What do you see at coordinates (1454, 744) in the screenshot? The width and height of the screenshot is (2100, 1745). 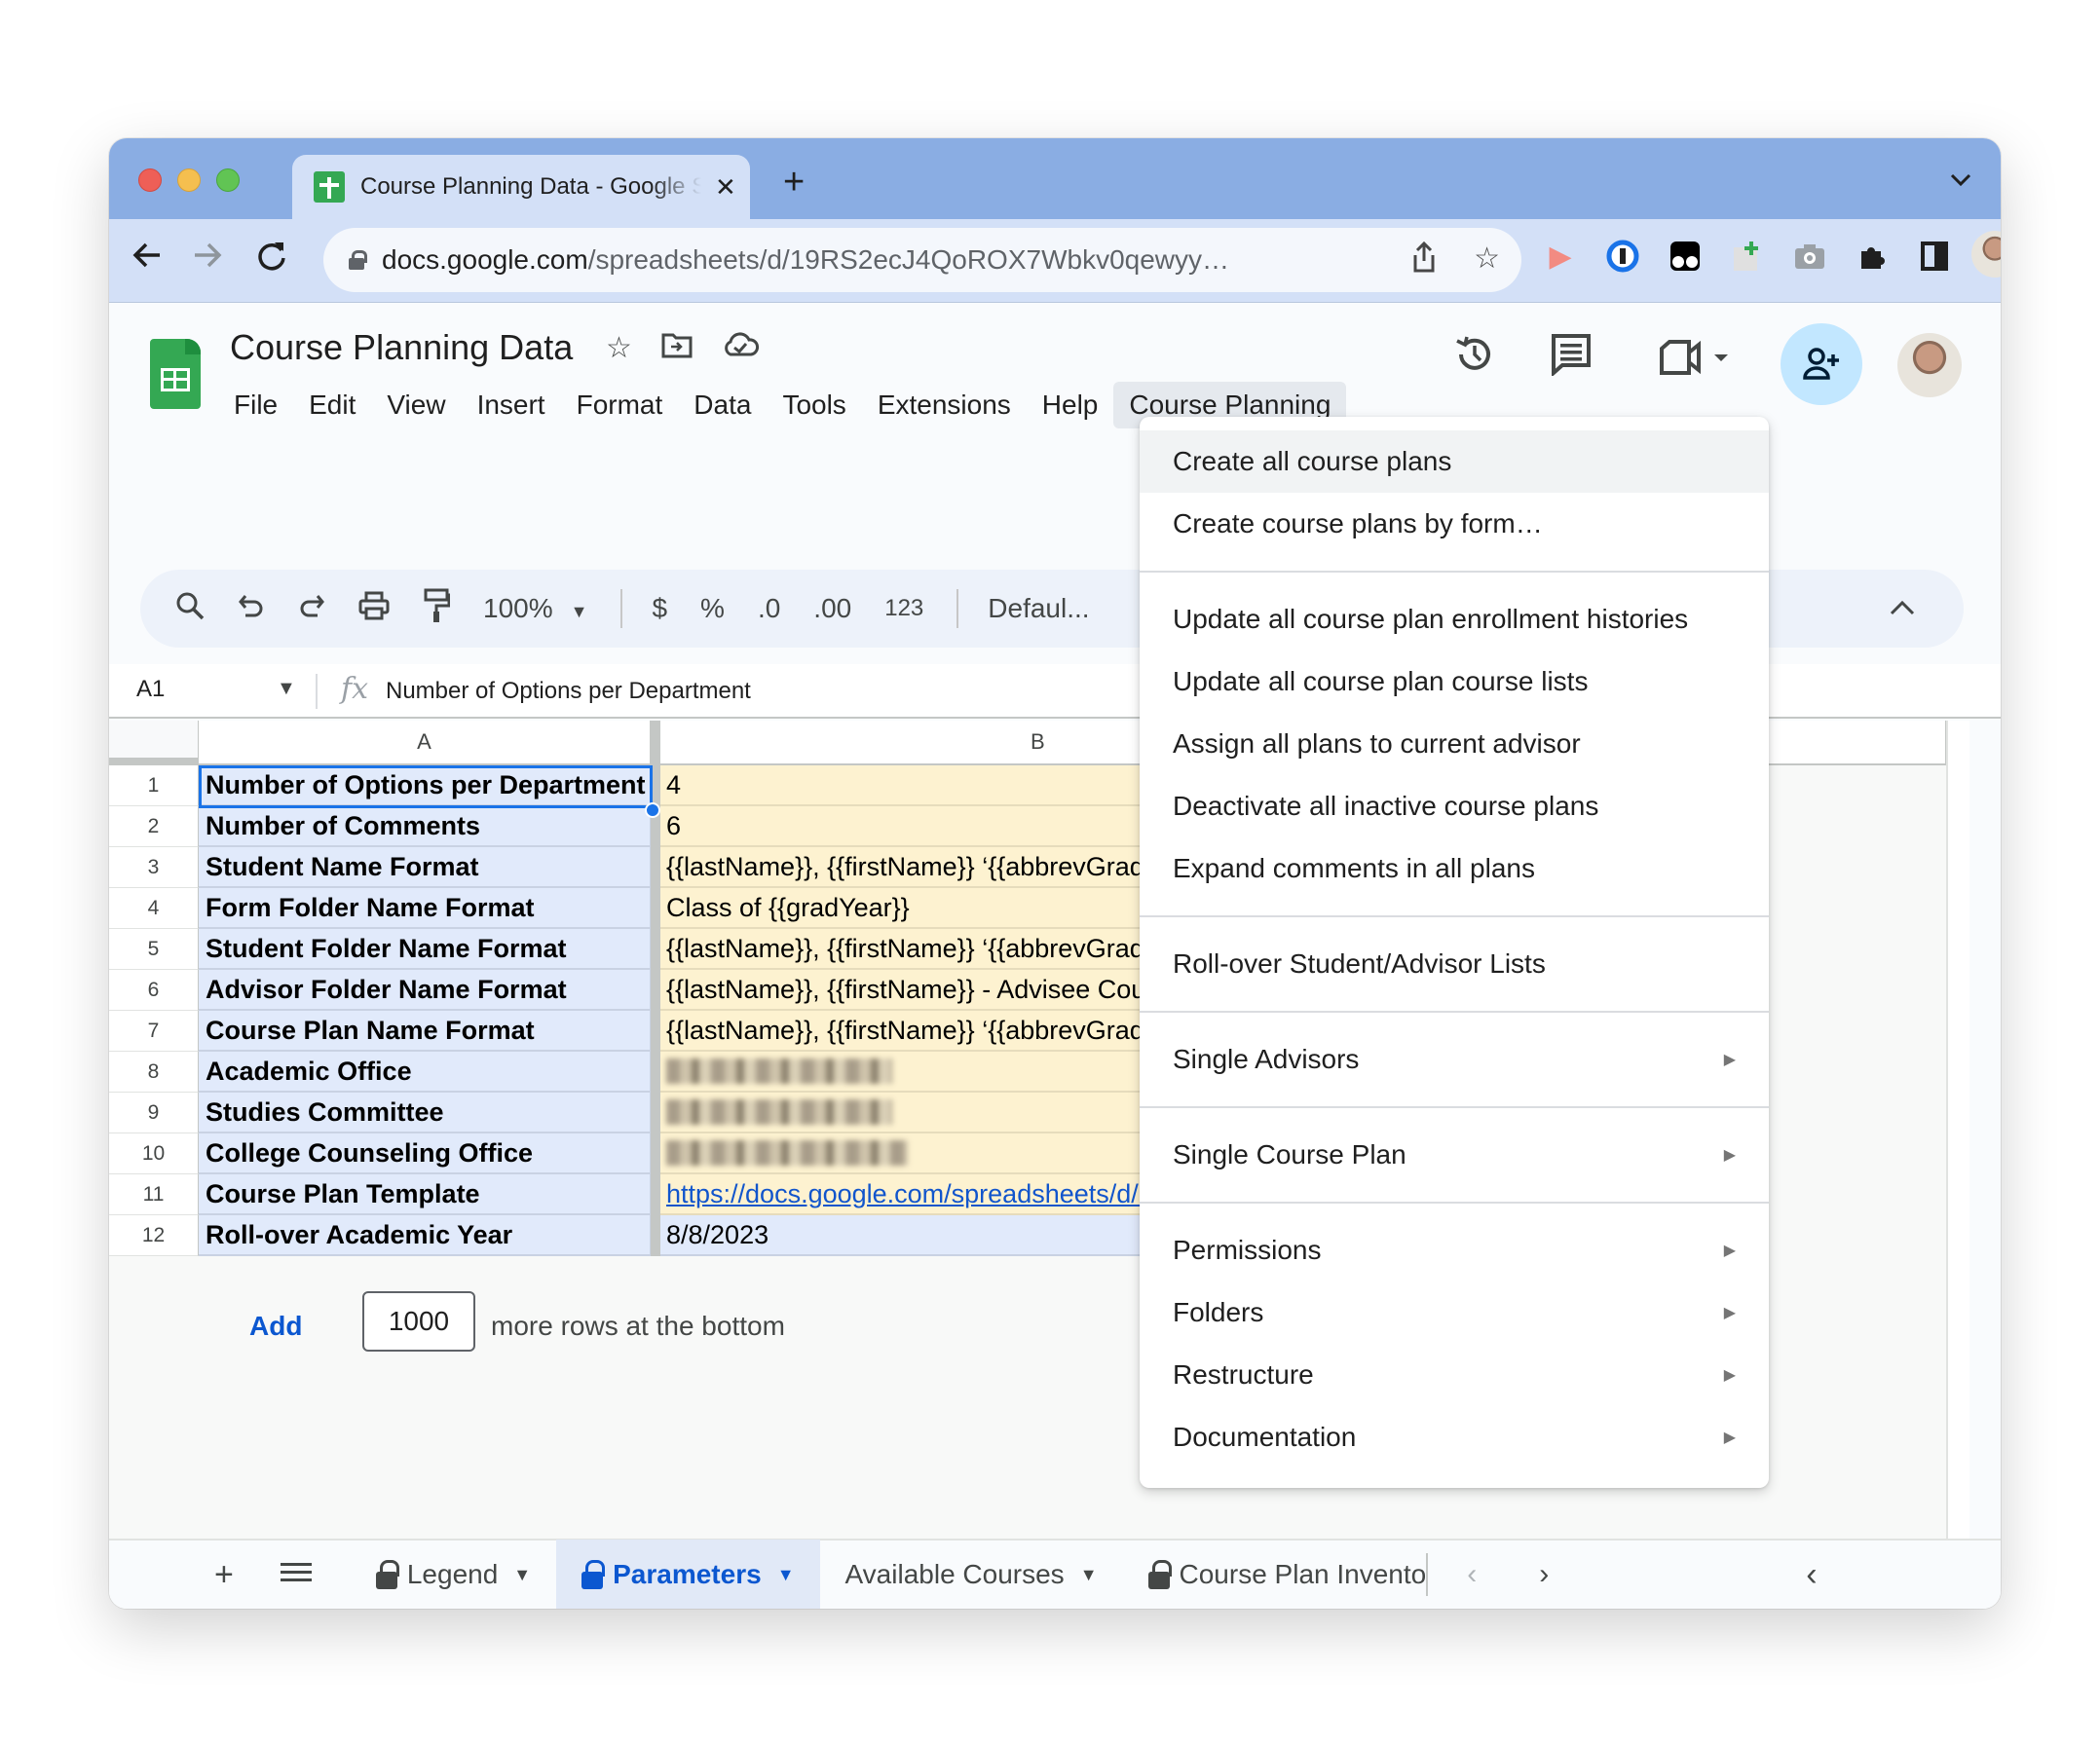 I see `menu-item-assign-all-plans-to-current-advisor: Assign all plans to current advisor` at bounding box center [1454, 744].